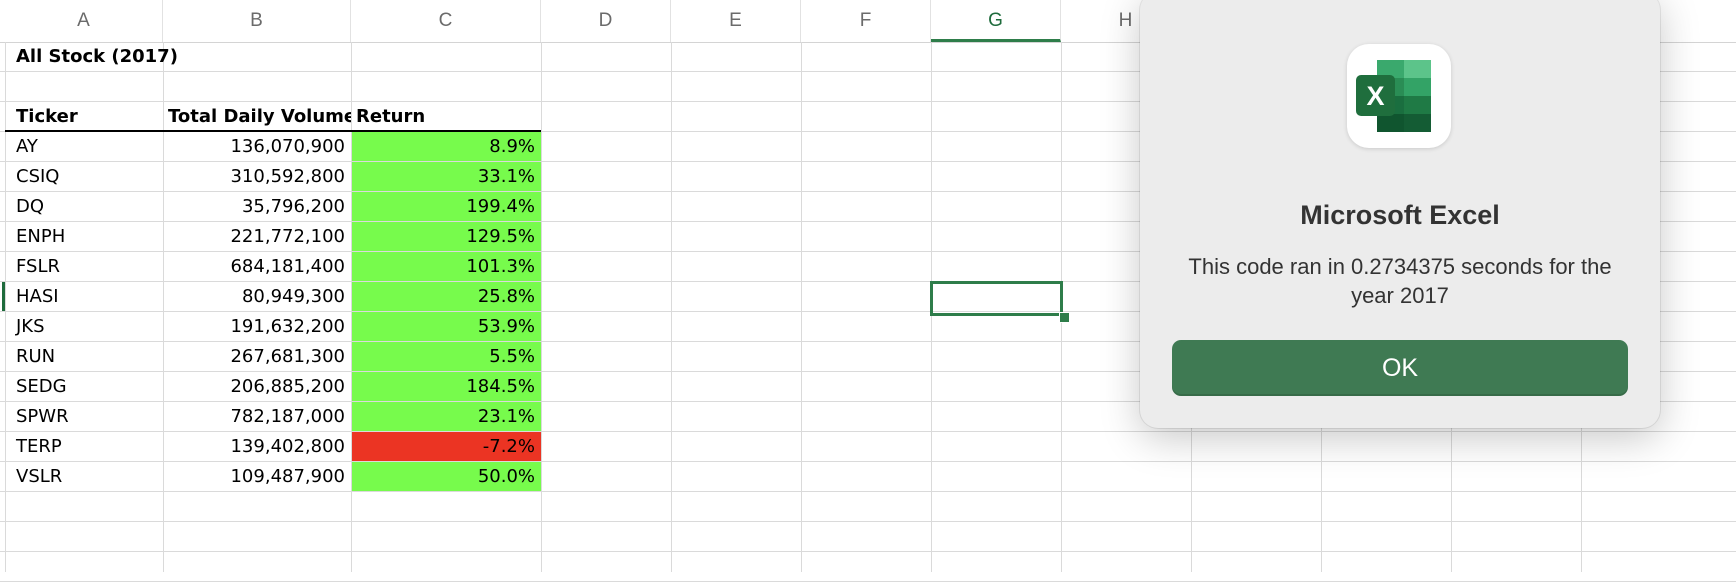 Image resolution: width=1736 pixels, height=582 pixels. Describe the element at coordinates (996, 298) in the screenshot. I see `selected-cell` at that location.